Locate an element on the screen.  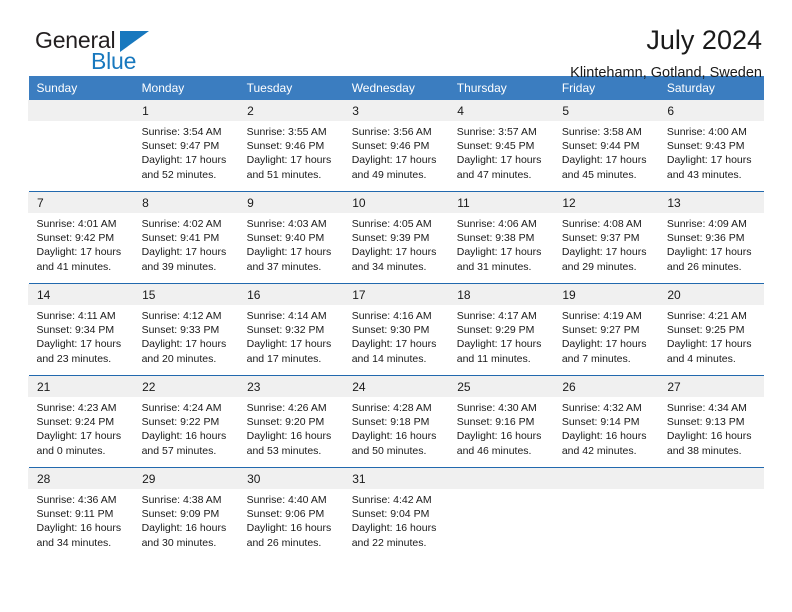
day-number: 29 is located at coordinates (186, 478).